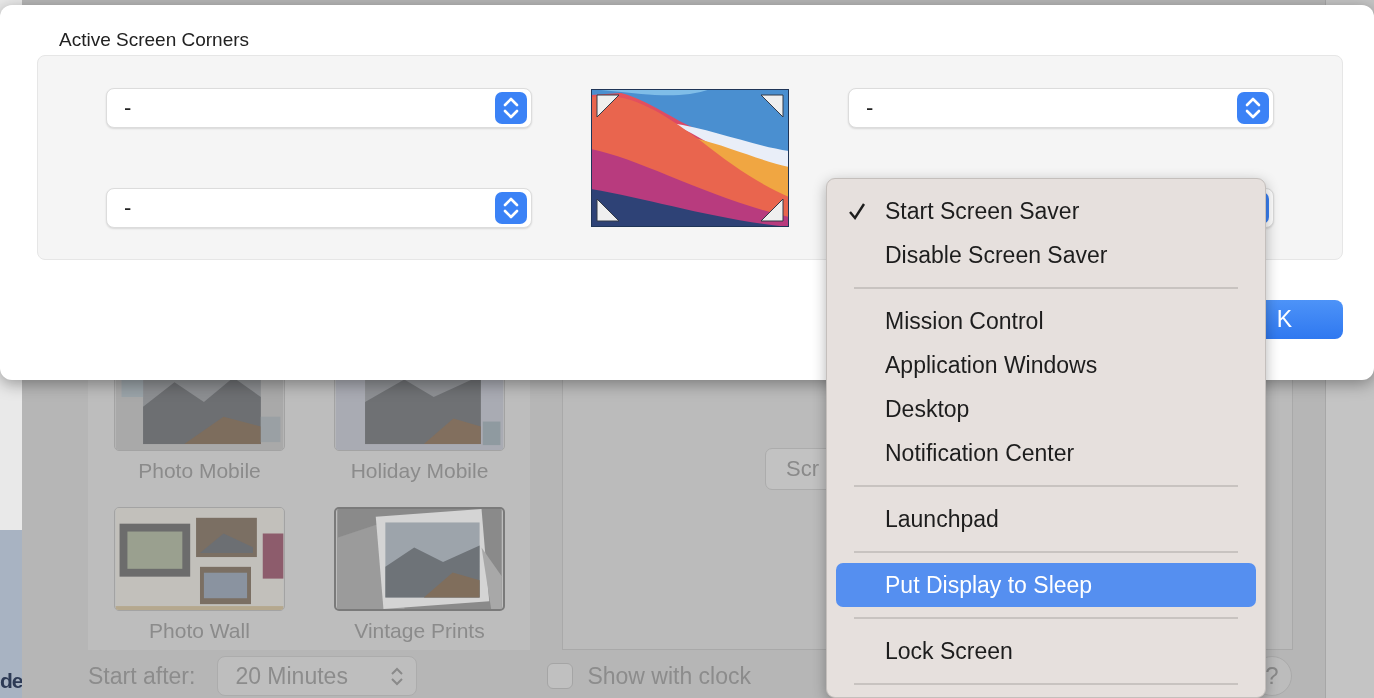 The image size is (1374, 698). What do you see at coordinates (154, 40) in the screenshot?
I see `sheet-title: Active Screen Corners` at bounding box center [154, 40].